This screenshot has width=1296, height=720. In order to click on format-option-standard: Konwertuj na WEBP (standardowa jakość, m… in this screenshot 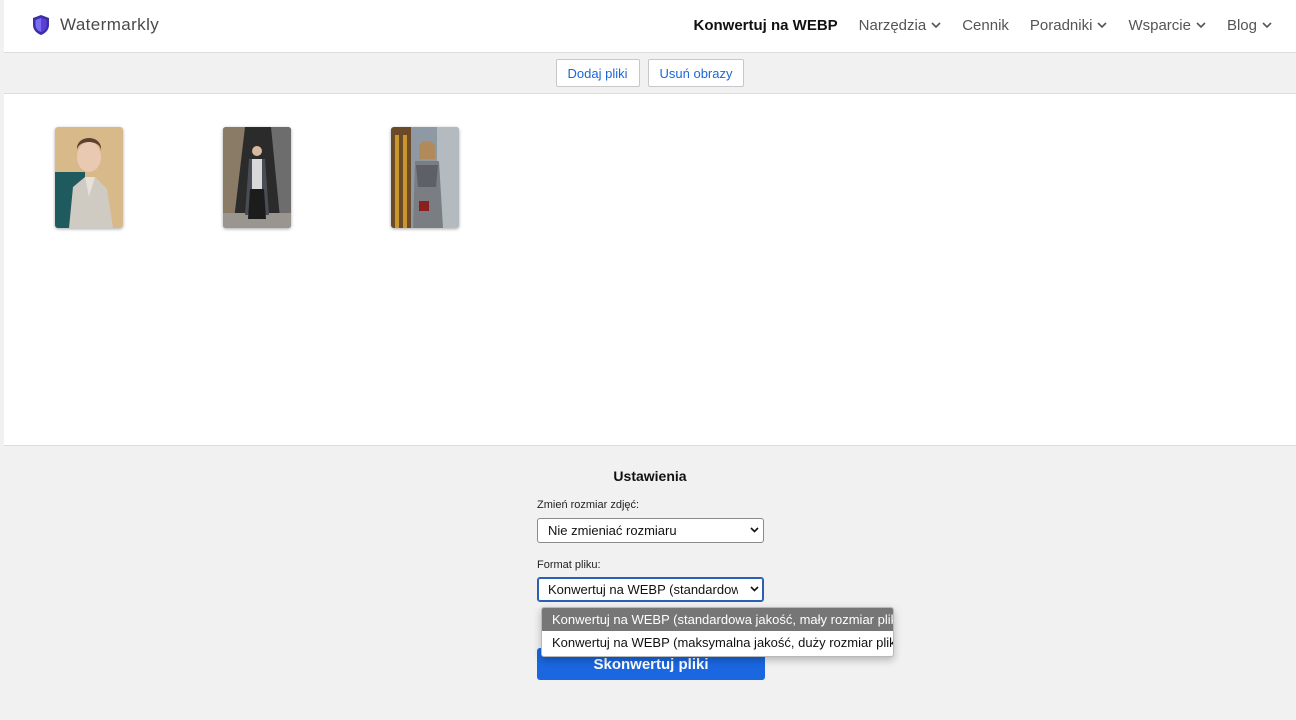, I will do `click(717, 619)`.